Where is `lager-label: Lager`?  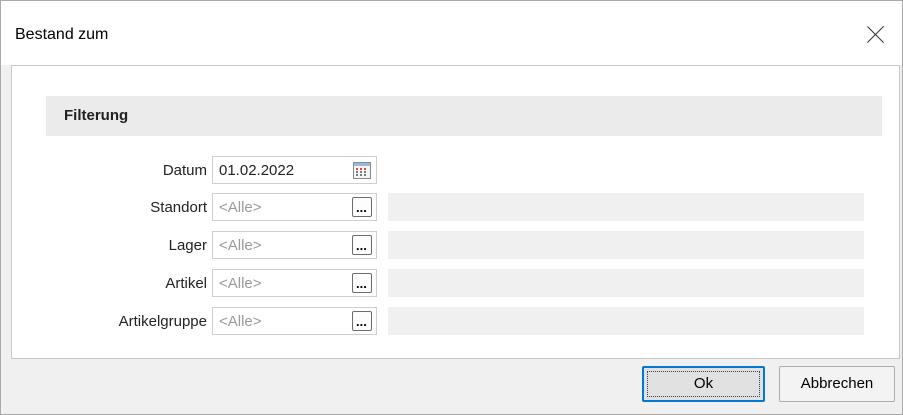
lager-label: Lager is located at coordinates (187, 245).